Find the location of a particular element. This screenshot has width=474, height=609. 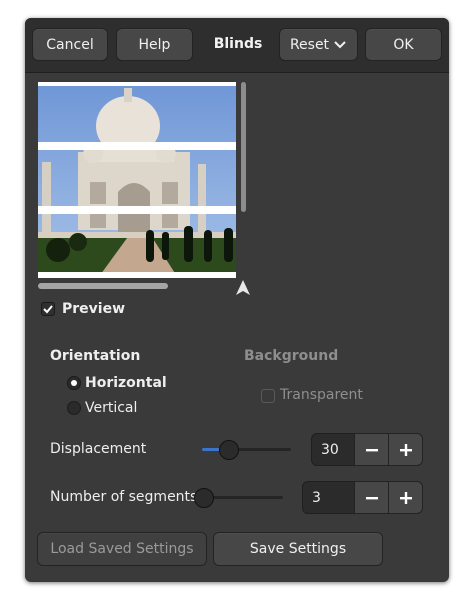

horizontal-radio is located at coordinates (74, 383).